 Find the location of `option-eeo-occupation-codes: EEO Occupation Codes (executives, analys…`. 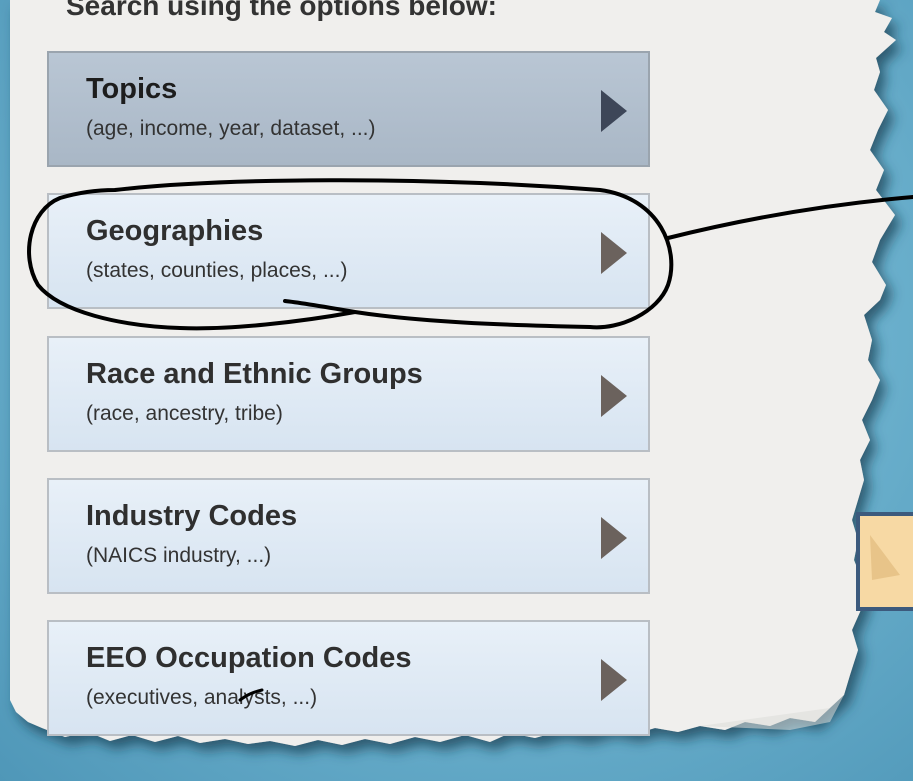

option-eeo-occupation-codes: EEO Occupation Codes (executives, analys… is located at coordinates (348, 678).